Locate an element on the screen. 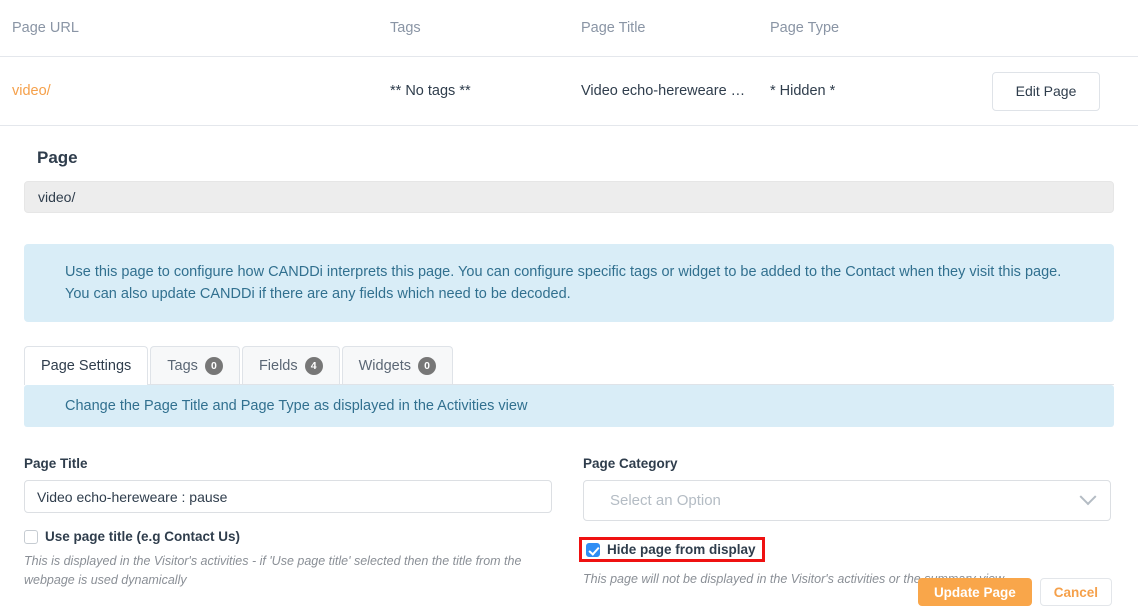 The width and height of the screenshot is (1138, 614). tab-page-settings-label: Page Settings is located at coordinates (86, 366).